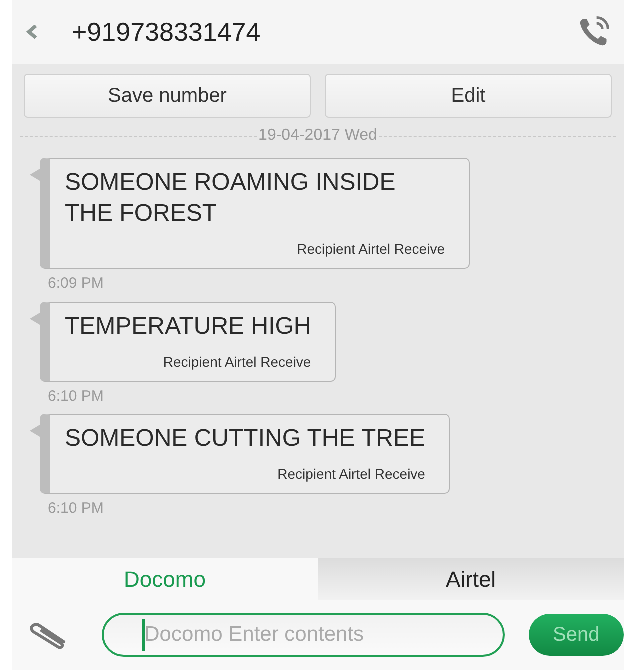 This screenshot has height=670, width=624. I want to click on date-divider: 19-04-2017 Wed, so click(318, 136).